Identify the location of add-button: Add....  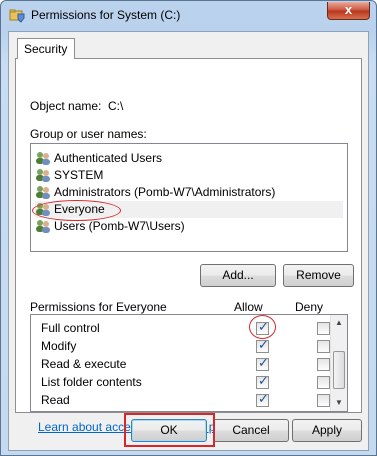
(238, 275).